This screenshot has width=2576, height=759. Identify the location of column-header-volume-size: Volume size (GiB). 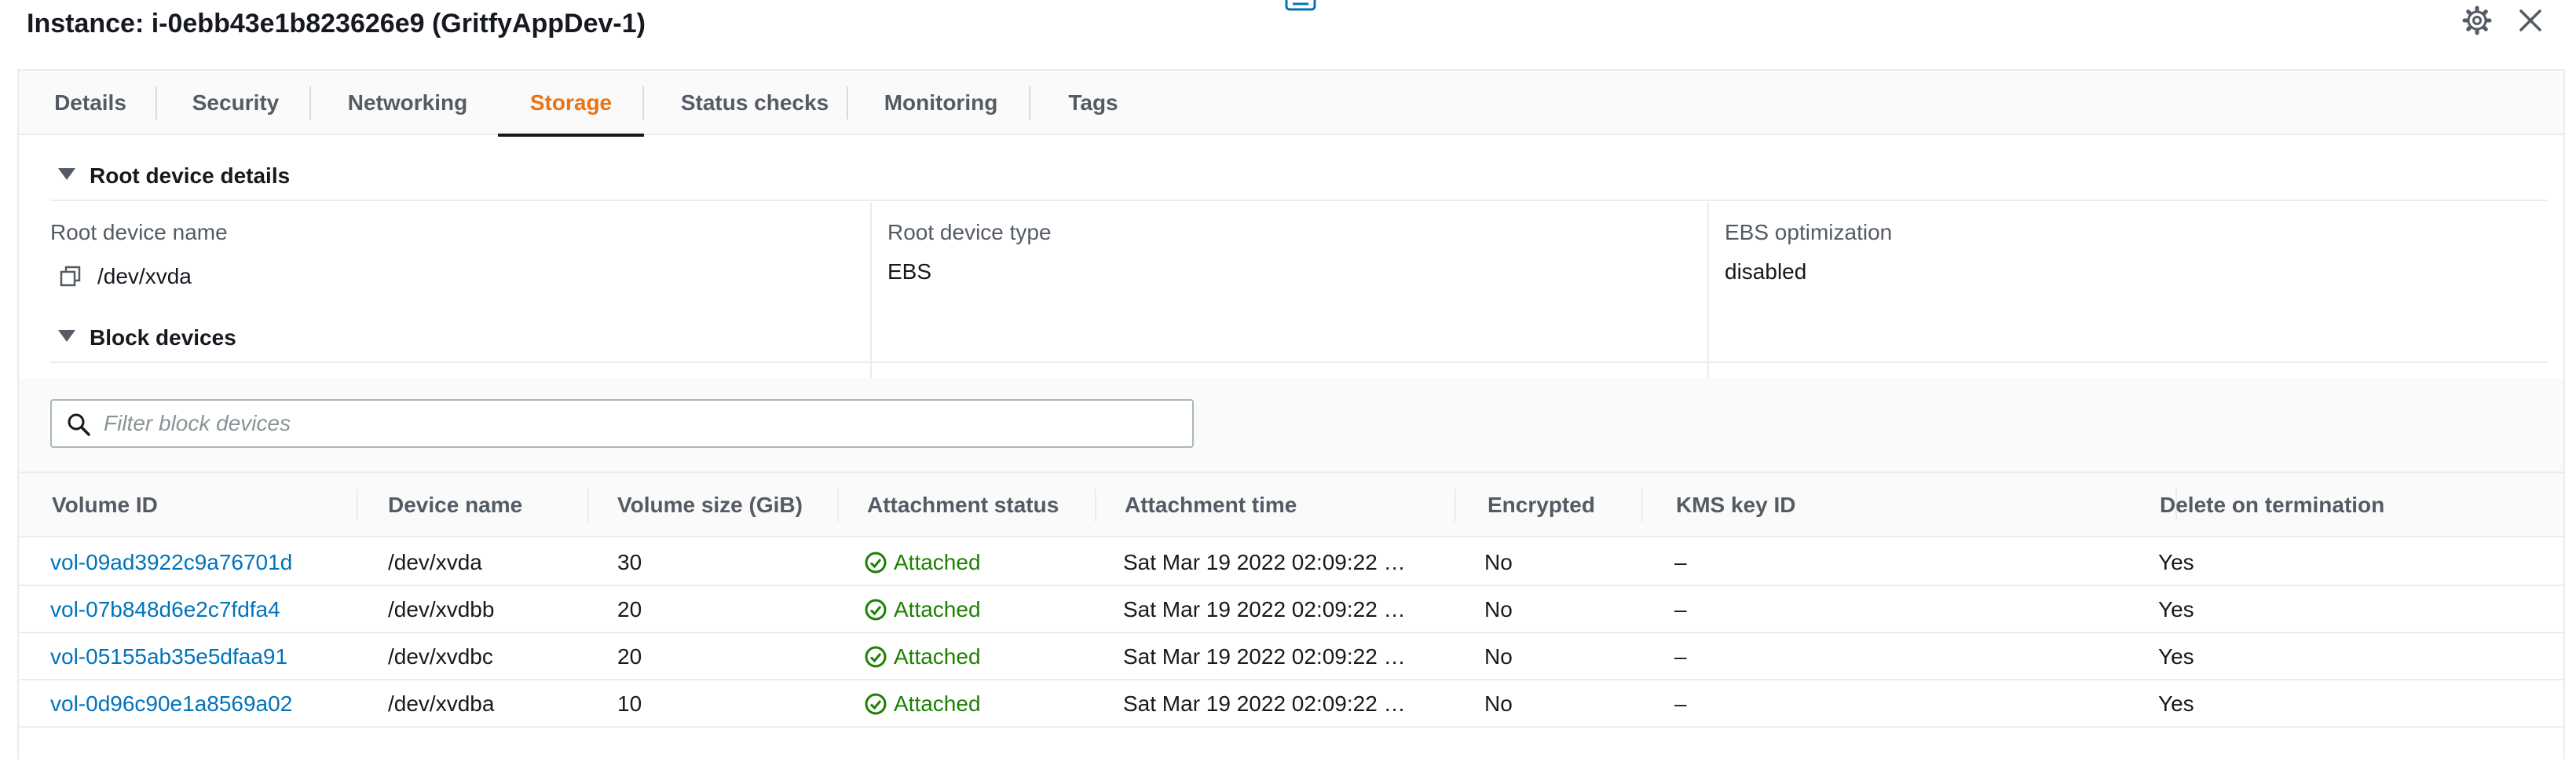
(710, 505).